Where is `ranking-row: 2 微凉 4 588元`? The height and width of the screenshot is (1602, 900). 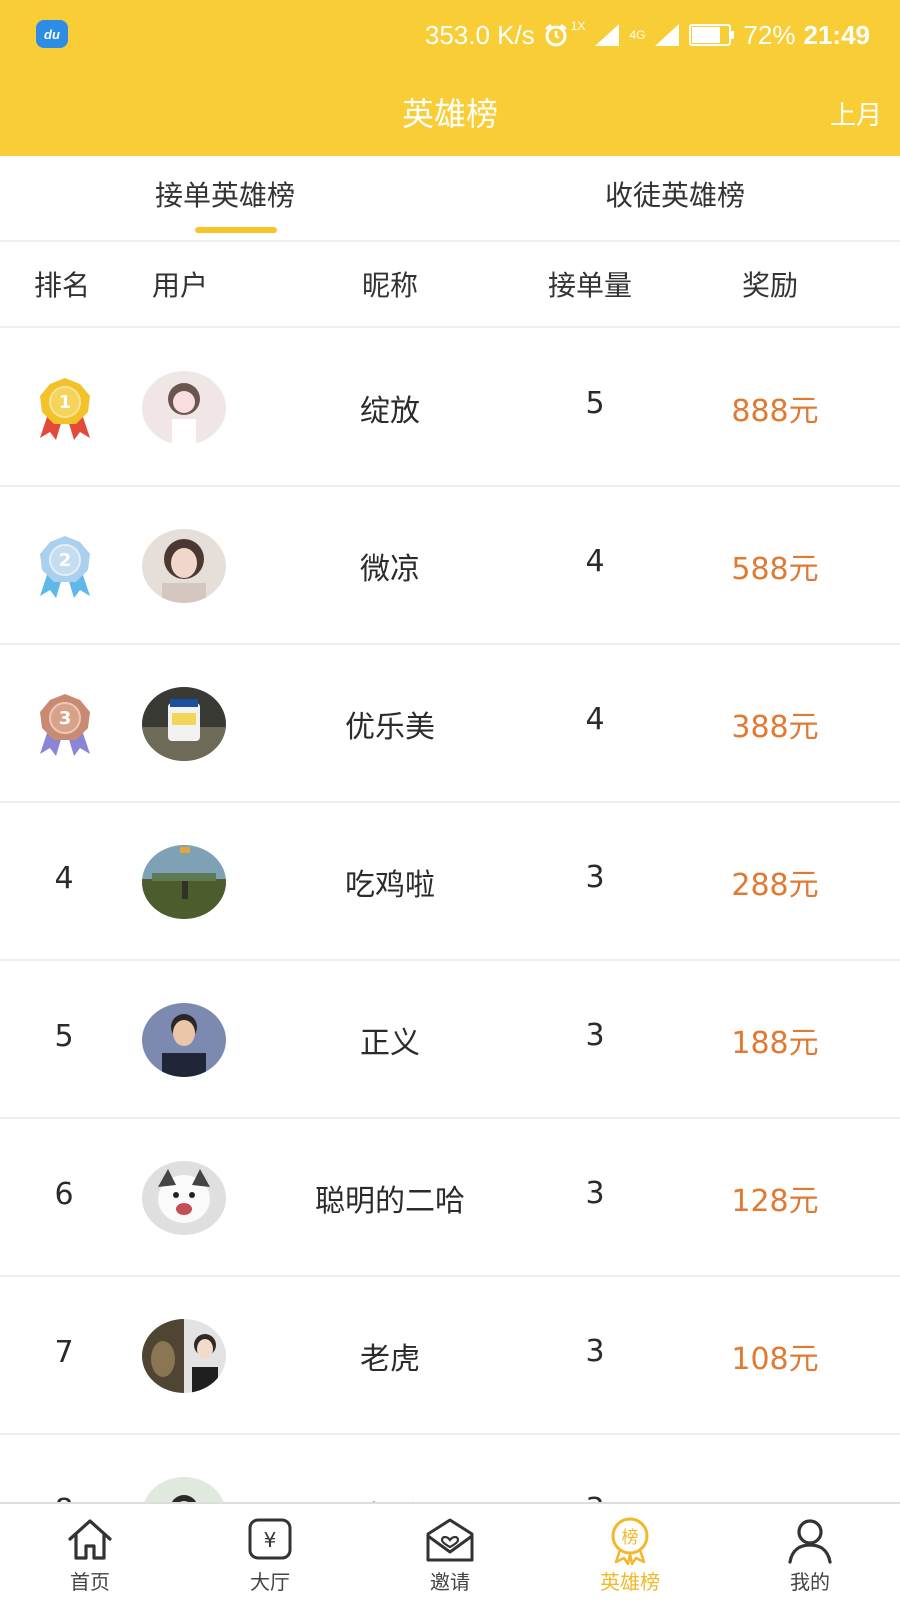 ranking-row: 2 微凉 4 588元 is located at coordinates (450, 565).